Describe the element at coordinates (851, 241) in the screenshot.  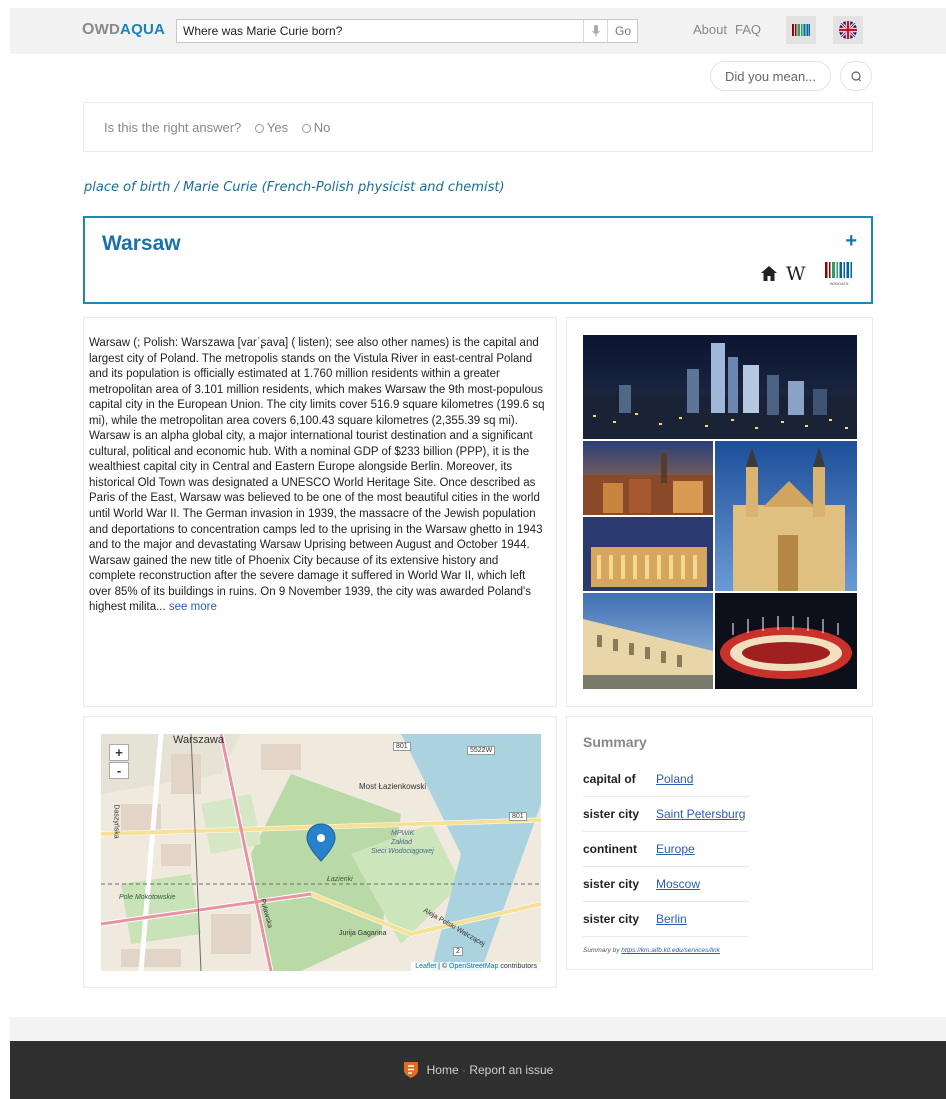
I see `expand-plus-button: +` at that location.